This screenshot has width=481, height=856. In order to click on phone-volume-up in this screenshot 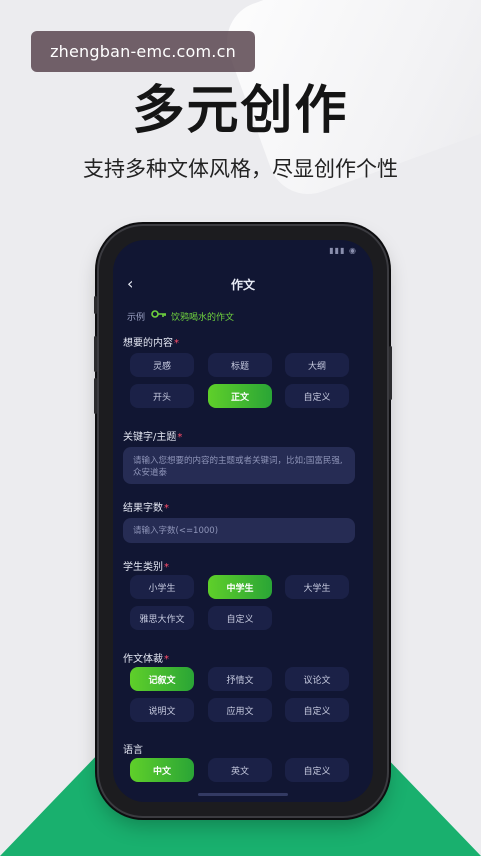, I will do `click(95, 354)`.